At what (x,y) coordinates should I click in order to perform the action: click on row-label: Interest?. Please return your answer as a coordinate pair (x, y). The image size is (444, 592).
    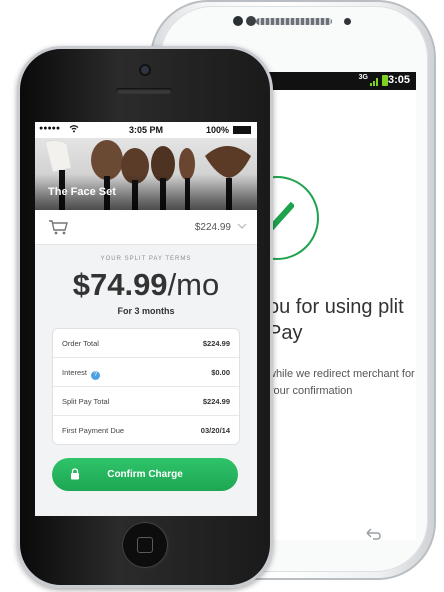
    Looking at the image, I should click on (81, 374).